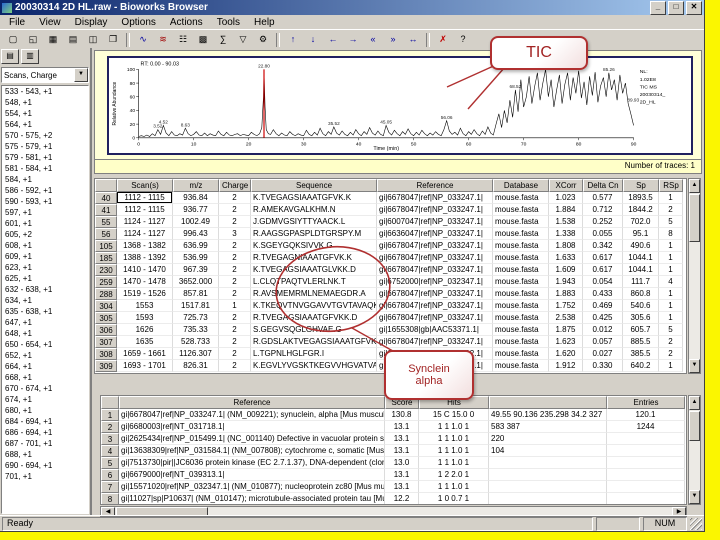 Image resolution: width=720 pixels, height=540 pixels. I want to click on nav-last-button: », so click(393, 39).